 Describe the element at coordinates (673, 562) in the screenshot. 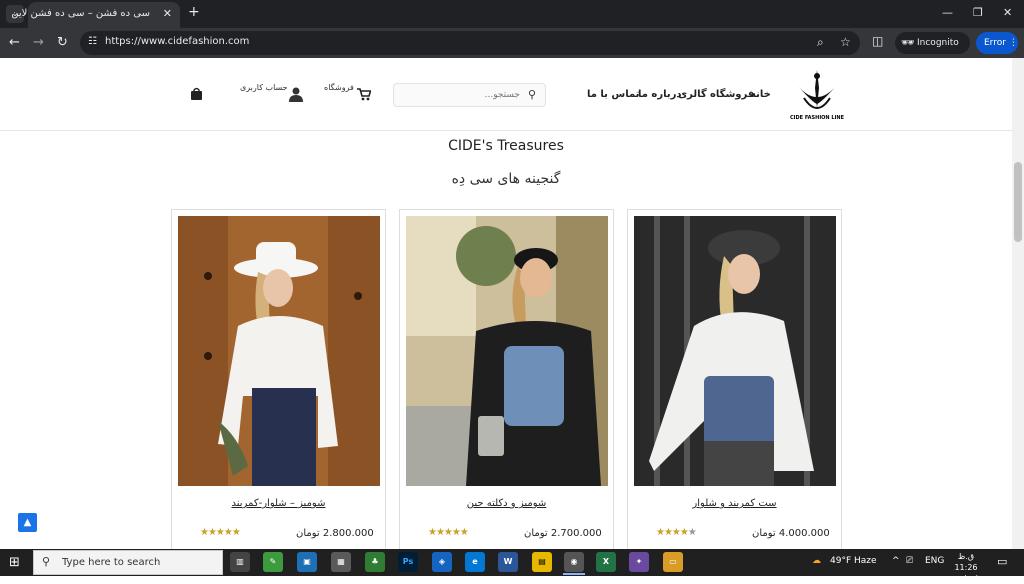

I see `file-explorer-icon: ▭` at that location.